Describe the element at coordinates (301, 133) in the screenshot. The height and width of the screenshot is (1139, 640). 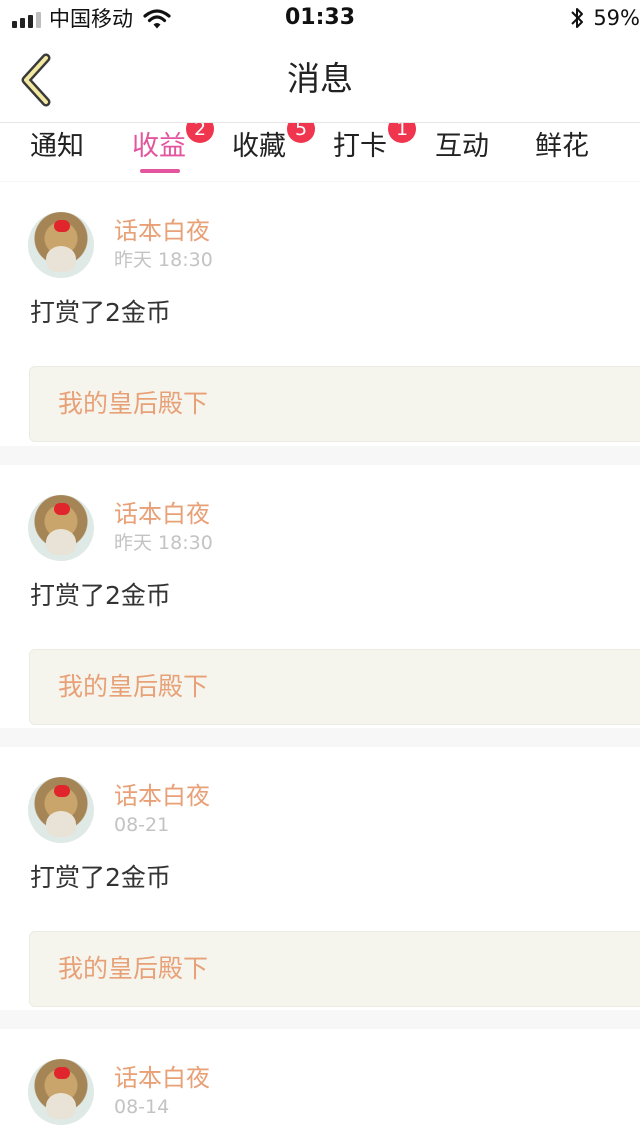
I see `tab-favorites-badge: 5` at that location.